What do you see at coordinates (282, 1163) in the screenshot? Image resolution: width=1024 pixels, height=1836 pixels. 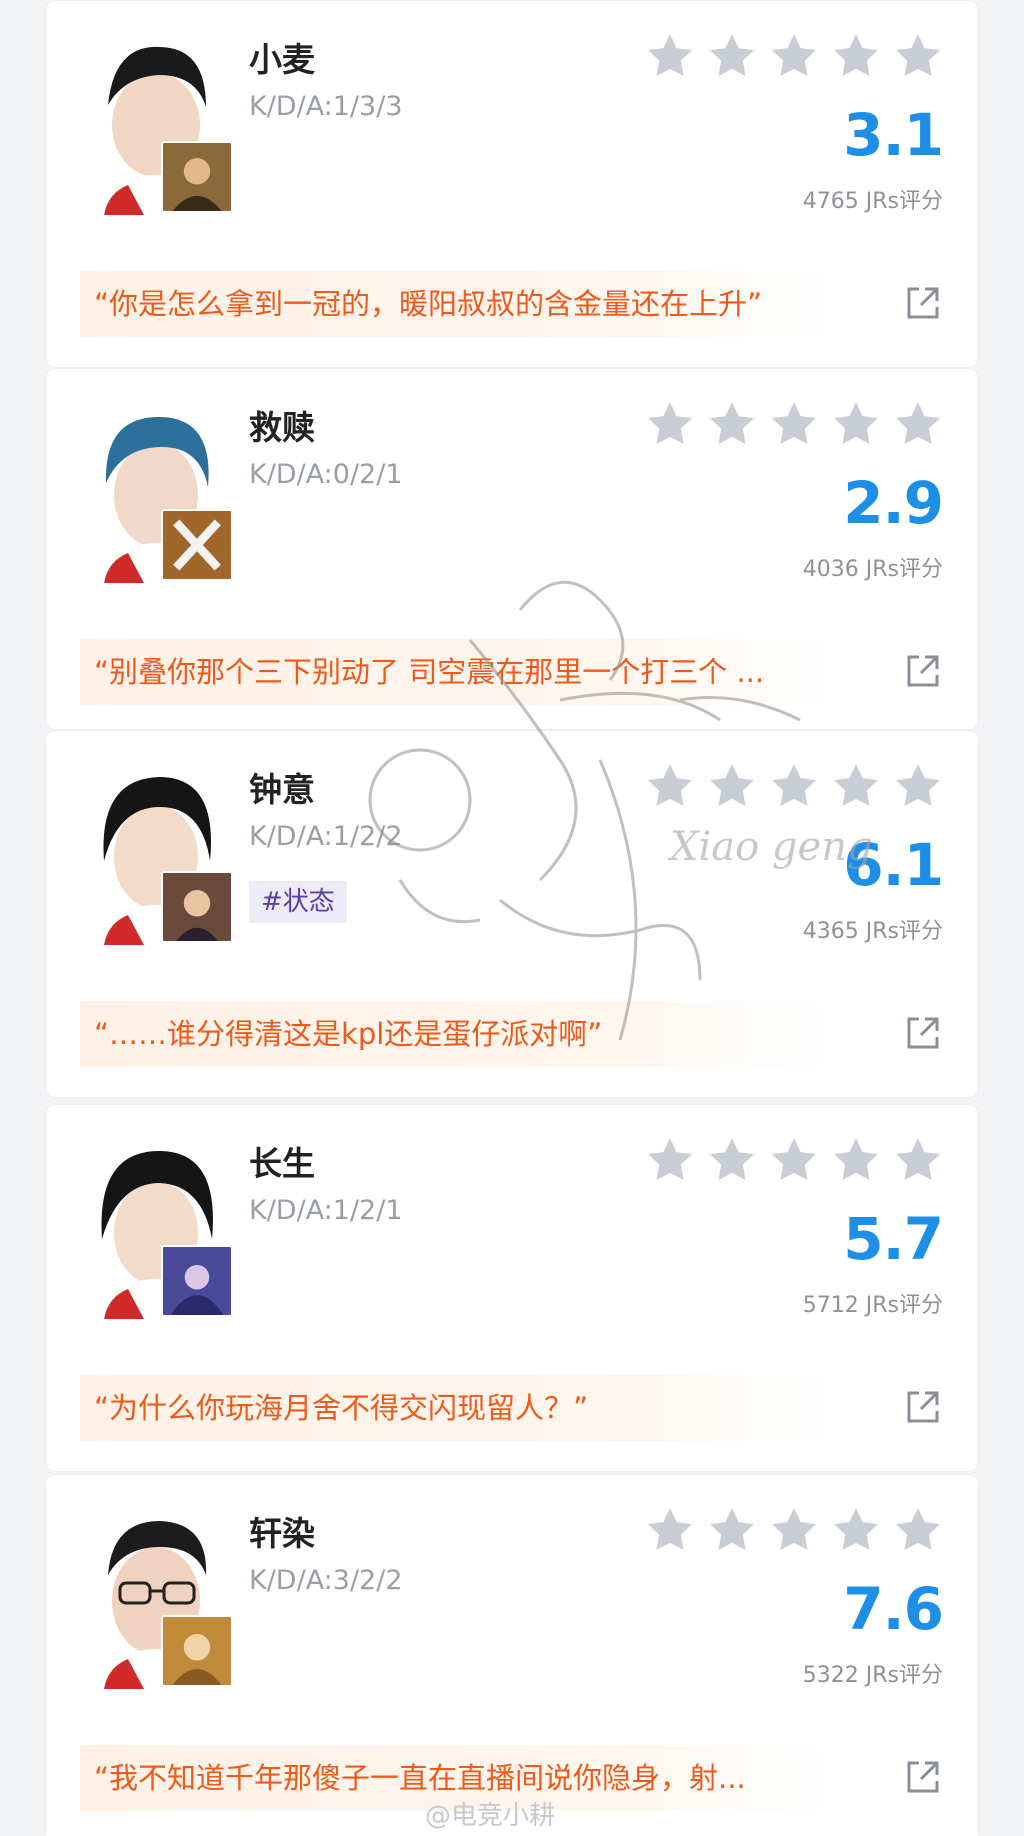 I see `player-name: 长生` at bounding box center [282, 1163].